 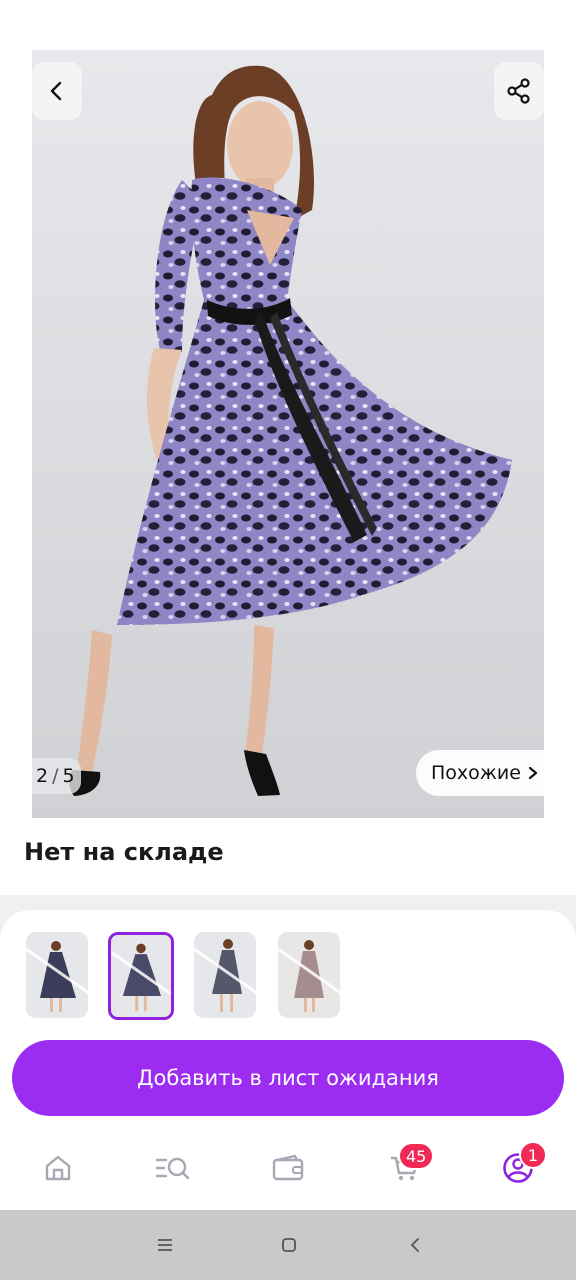 I want to click on catalog-search-icon, so click(x=172, y=1168).